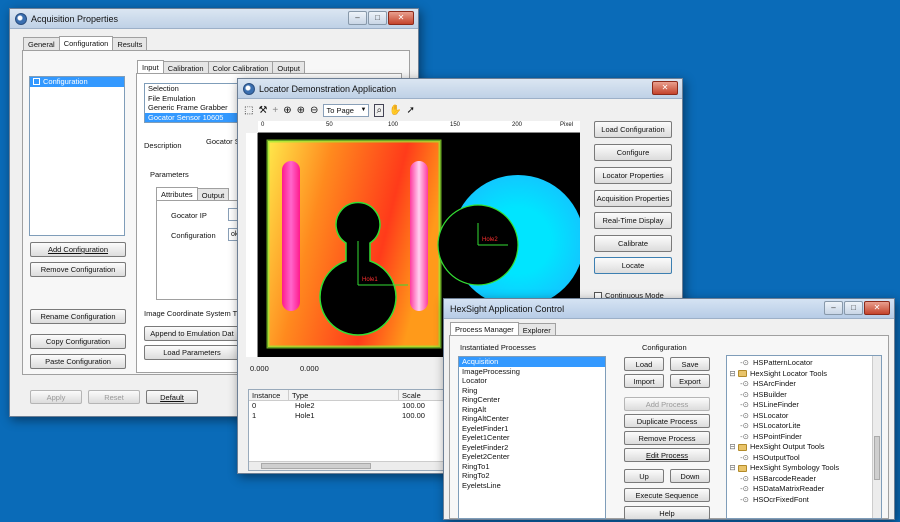  I want to click on add-process-button: Add Process, so click(667, 404).